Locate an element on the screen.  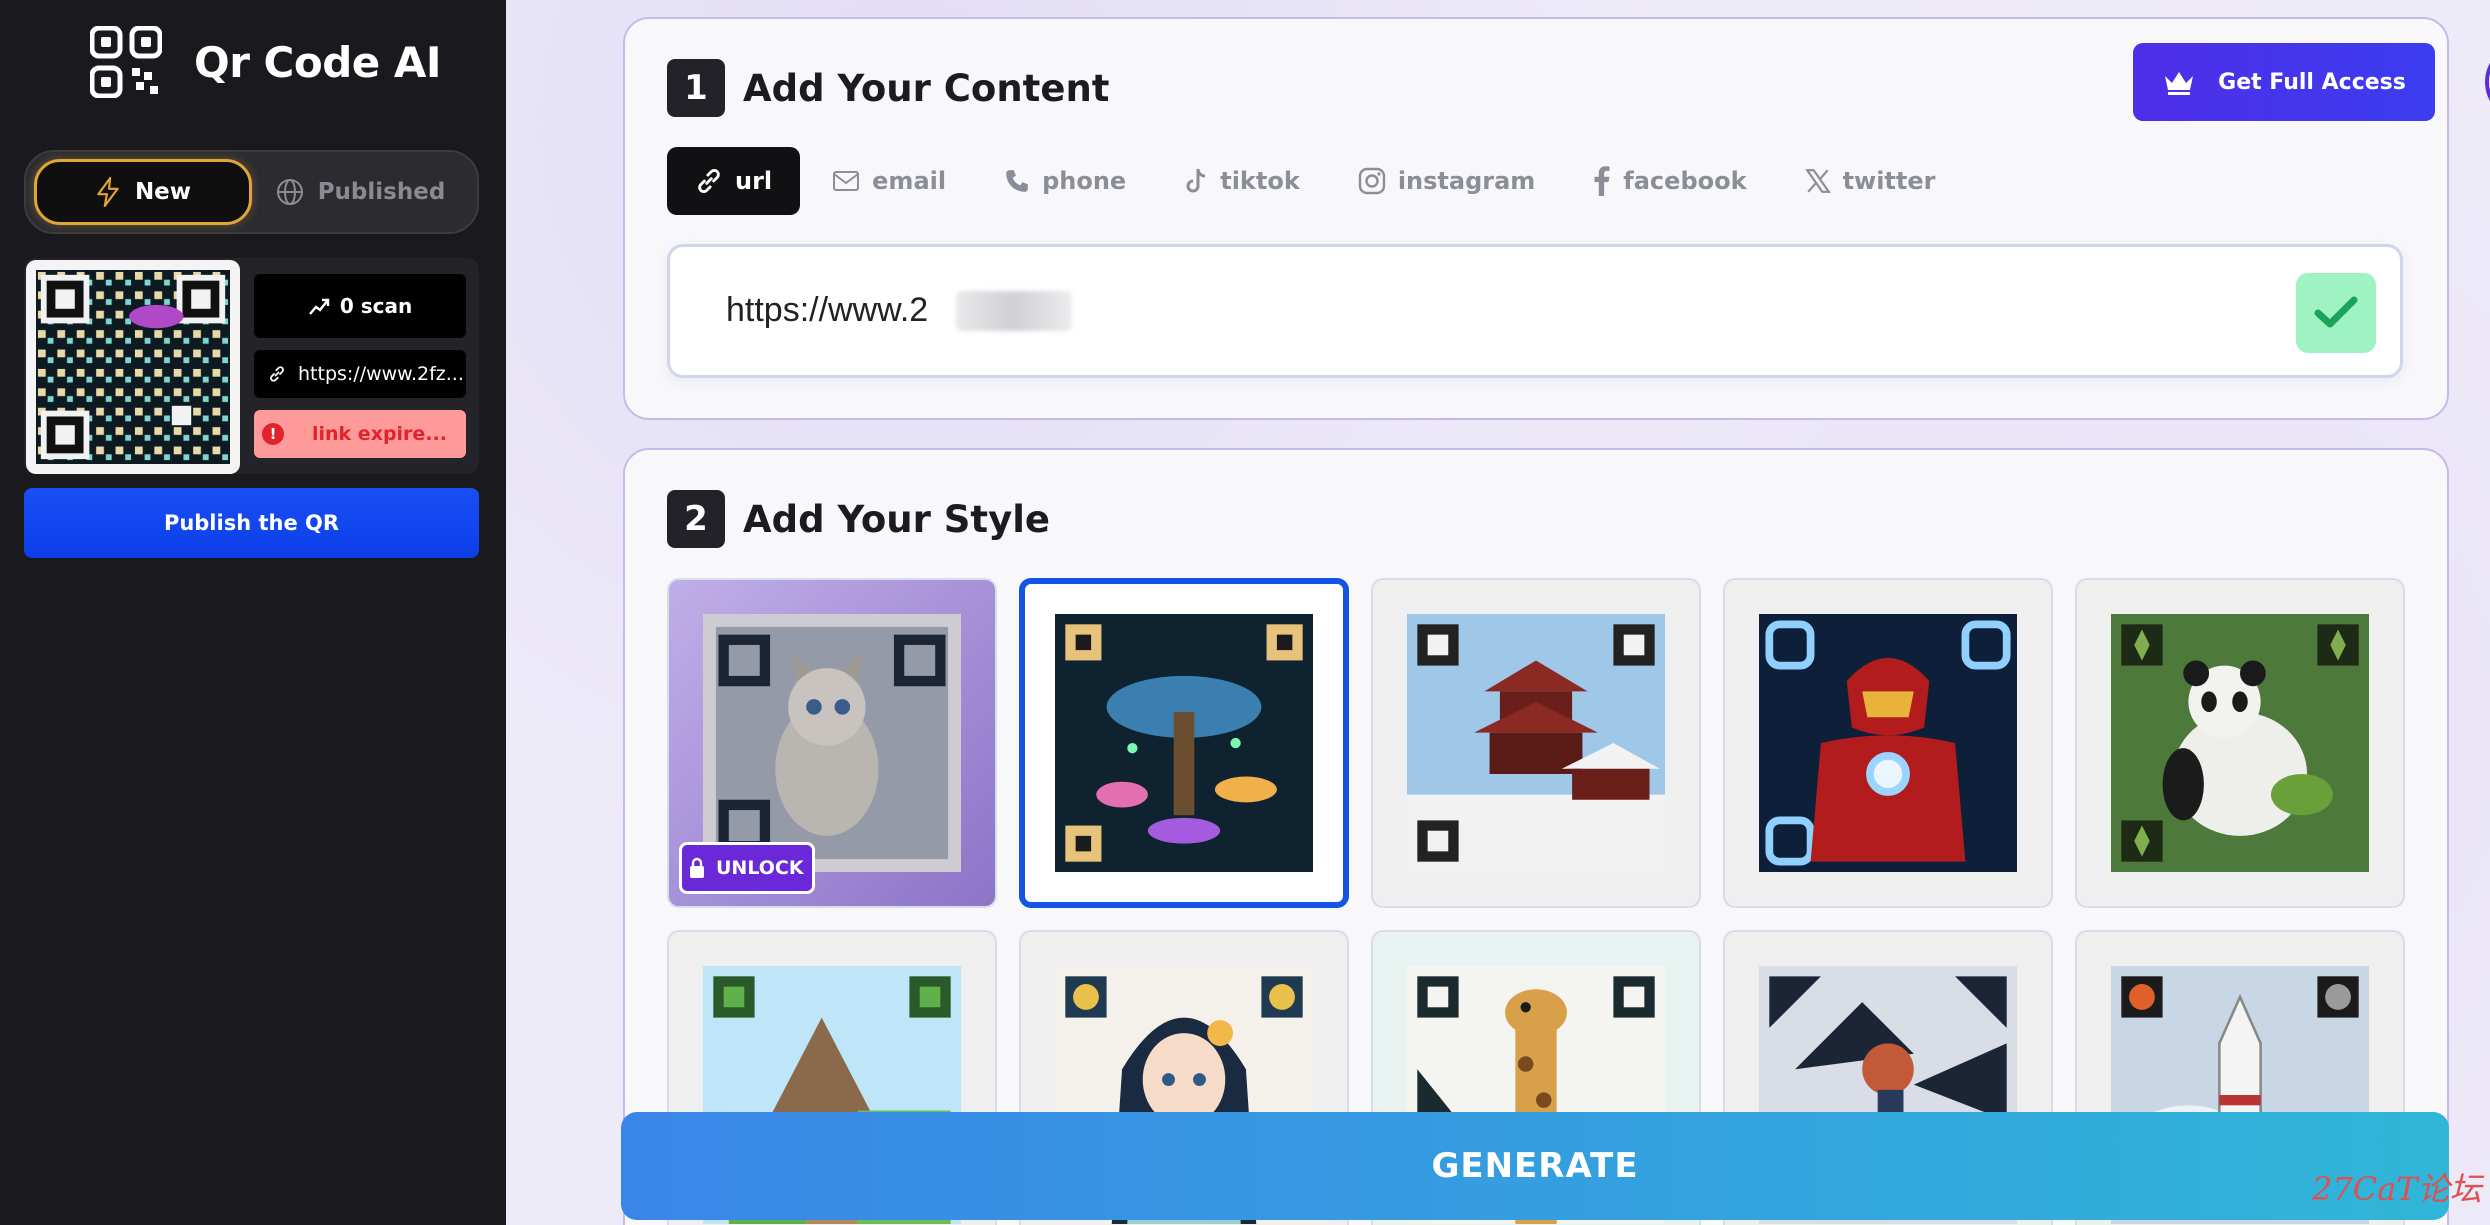
tab-email: email is located at coordinates (889, 181).